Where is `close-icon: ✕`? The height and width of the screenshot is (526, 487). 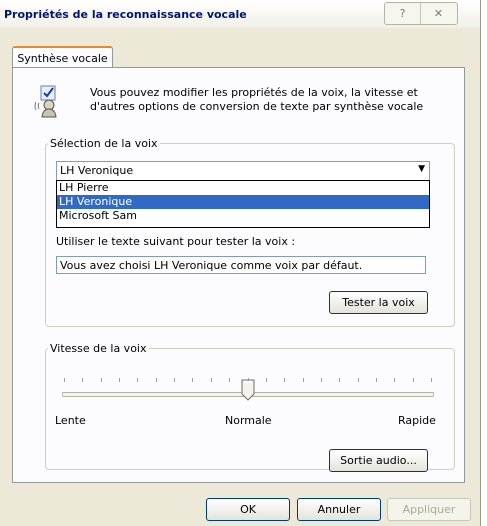 close-icon: ✕ is located at coordinates (438, 13).